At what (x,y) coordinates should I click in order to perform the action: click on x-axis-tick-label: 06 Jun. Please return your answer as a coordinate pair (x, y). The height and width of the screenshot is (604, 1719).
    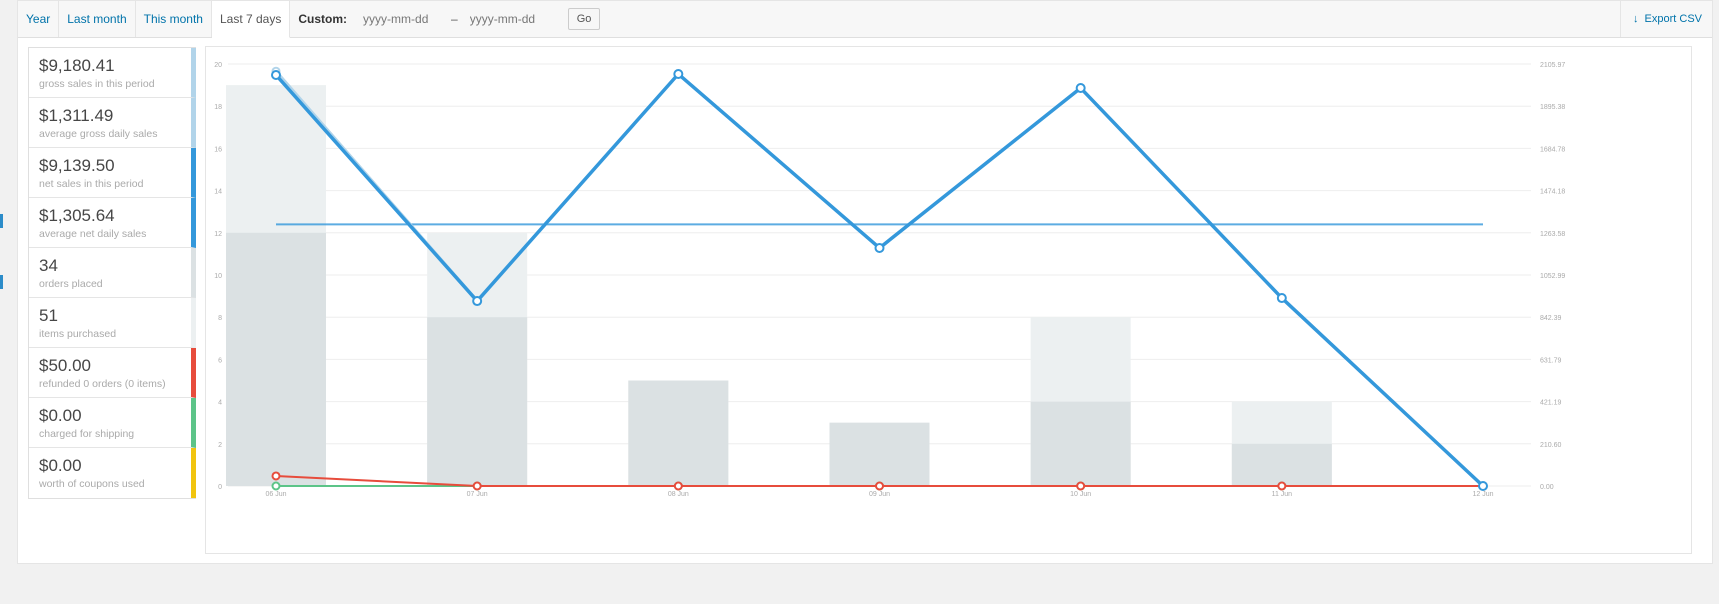
    Looking at the image, I should click on (275, 494).